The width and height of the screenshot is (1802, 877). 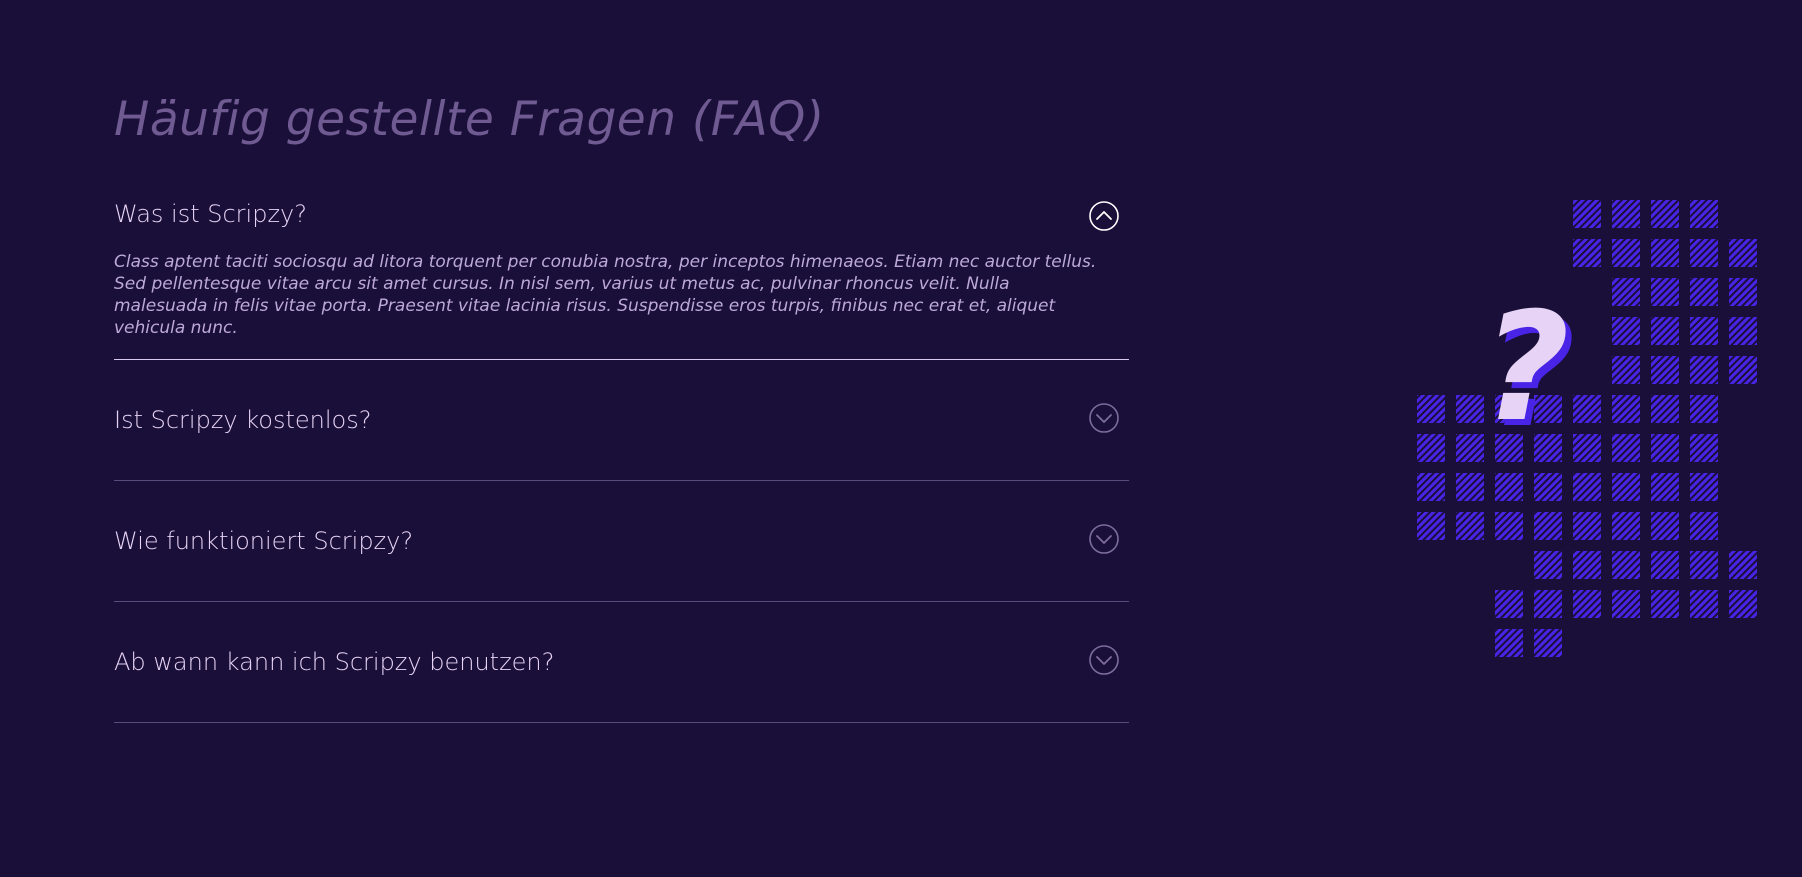 What do you see at coordinates (469, 119) in the screenshot?
I see `page-title: Häufig gestellte Fragen (FAQ)` at bounding box center [469, 119].